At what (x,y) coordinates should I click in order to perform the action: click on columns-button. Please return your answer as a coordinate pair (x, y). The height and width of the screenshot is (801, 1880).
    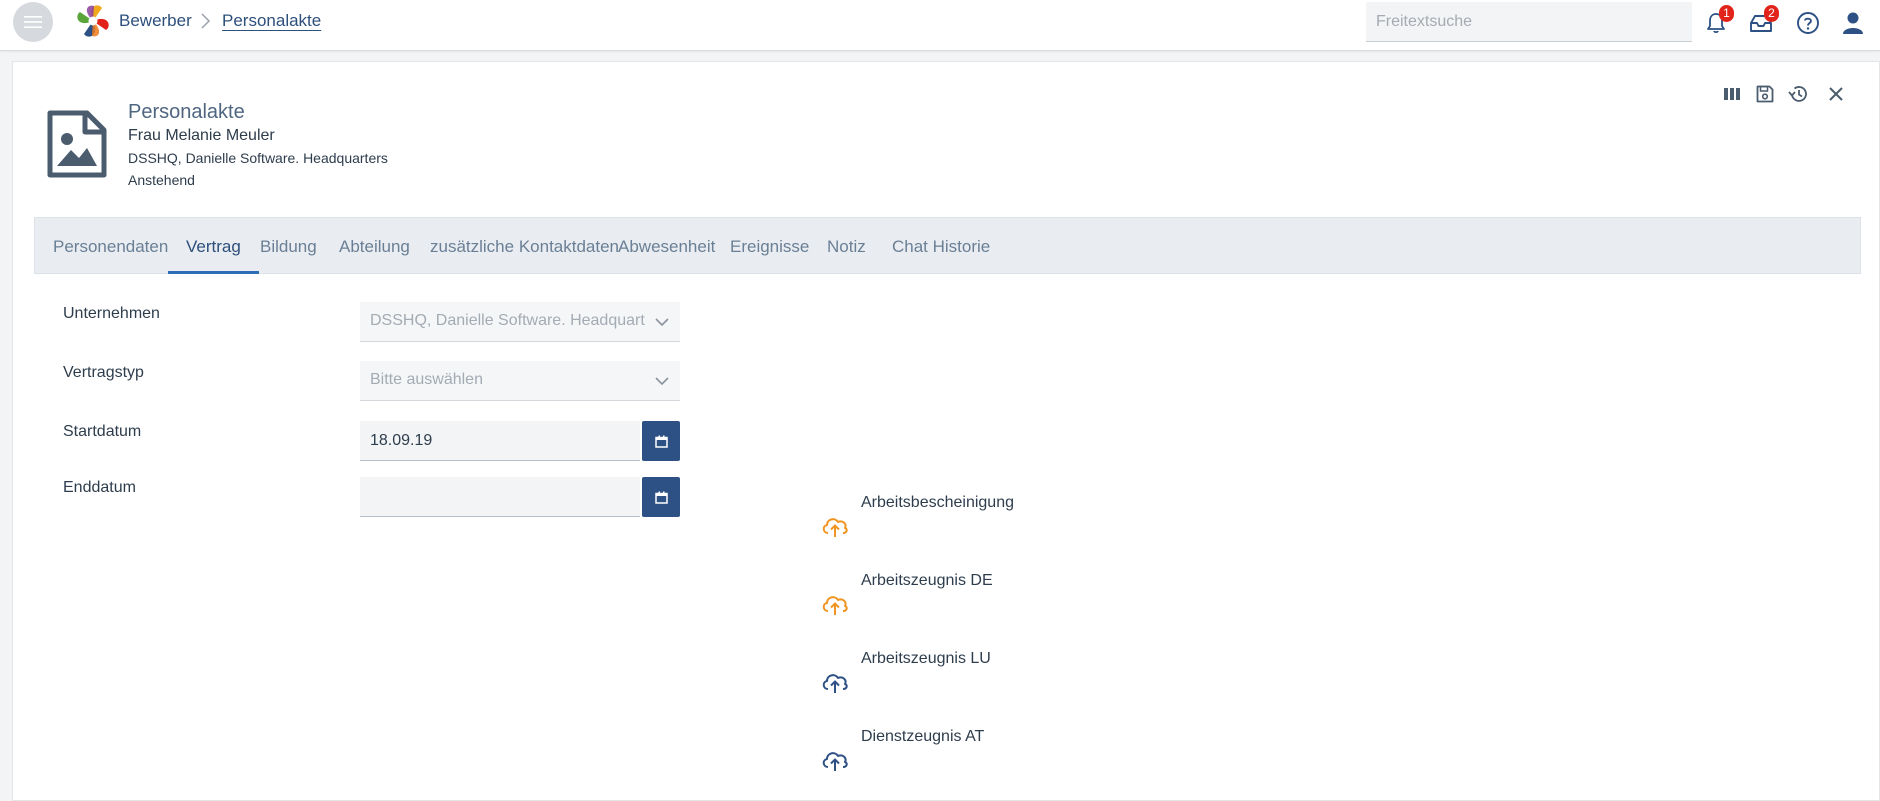
    Looking at the image, I should click on (1732, 94).